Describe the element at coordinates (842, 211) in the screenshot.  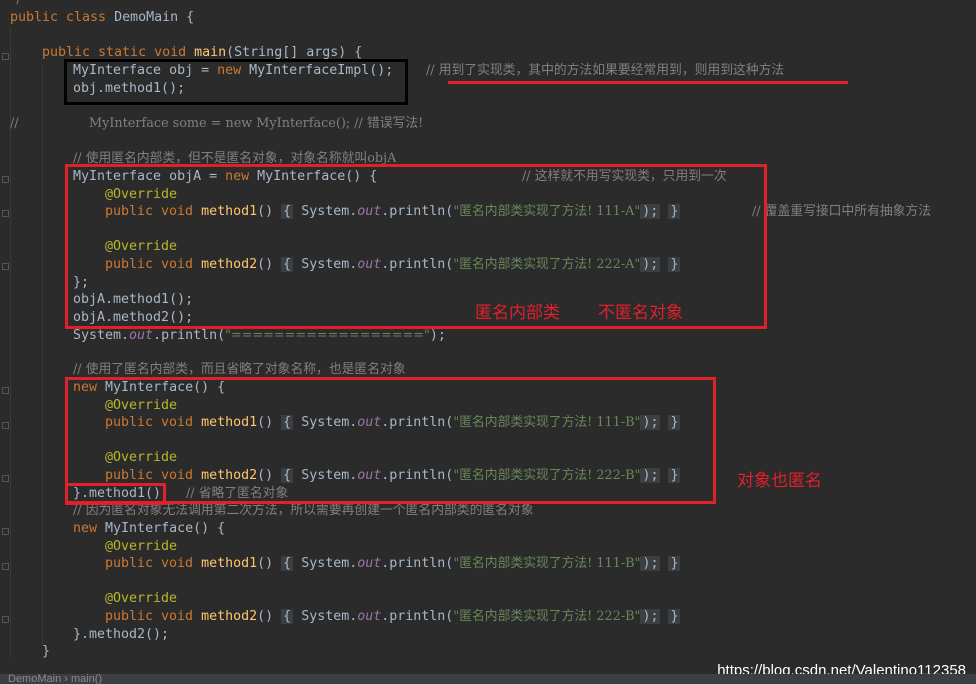
I see `code-comment: // 覆盖重写接口中所有抽象方法` at that location.